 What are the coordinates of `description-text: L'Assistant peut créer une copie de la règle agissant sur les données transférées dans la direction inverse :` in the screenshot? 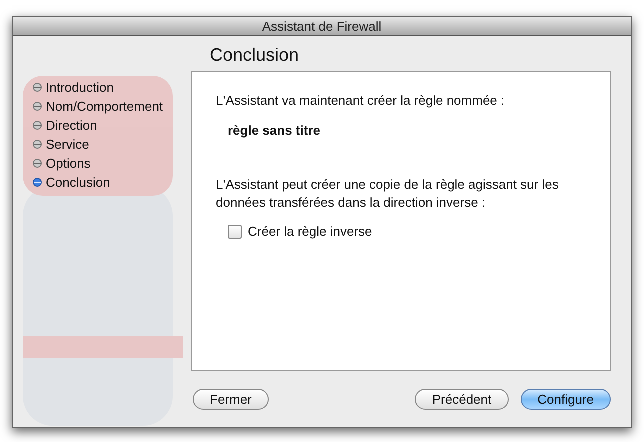 It's located at (388, 194).